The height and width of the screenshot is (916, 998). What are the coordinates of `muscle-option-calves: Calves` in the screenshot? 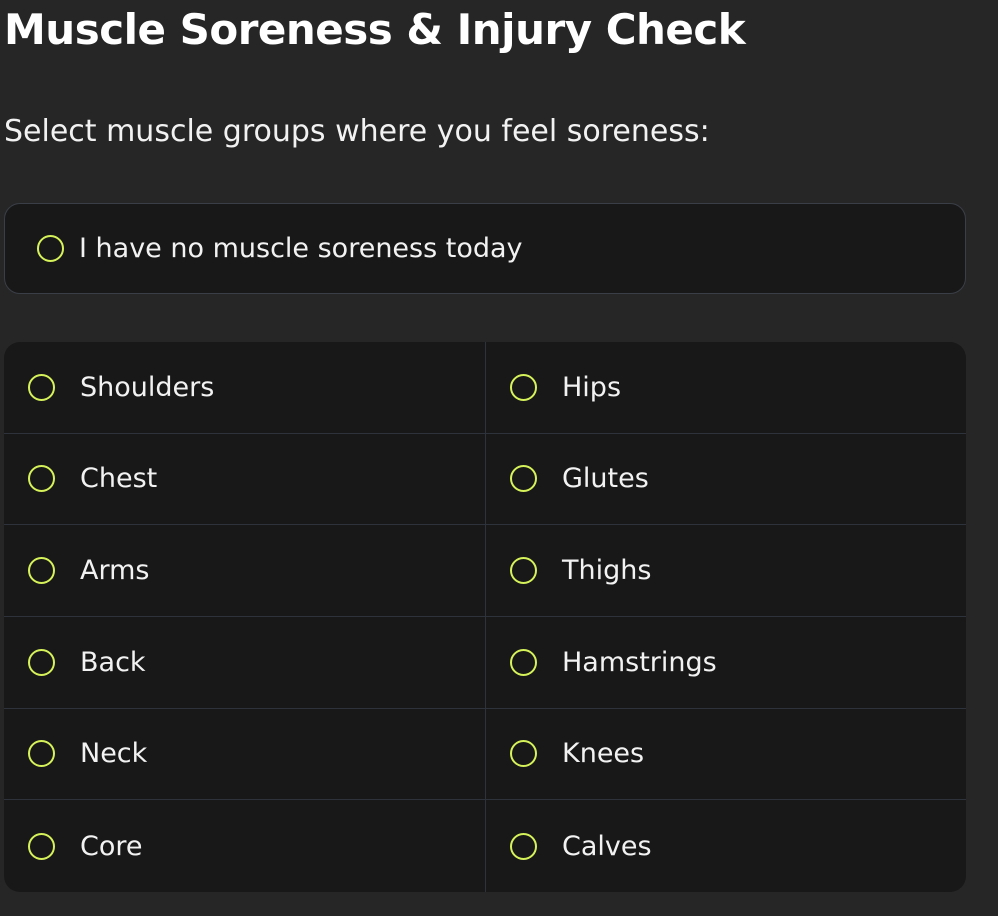 It's located at (726, 846).